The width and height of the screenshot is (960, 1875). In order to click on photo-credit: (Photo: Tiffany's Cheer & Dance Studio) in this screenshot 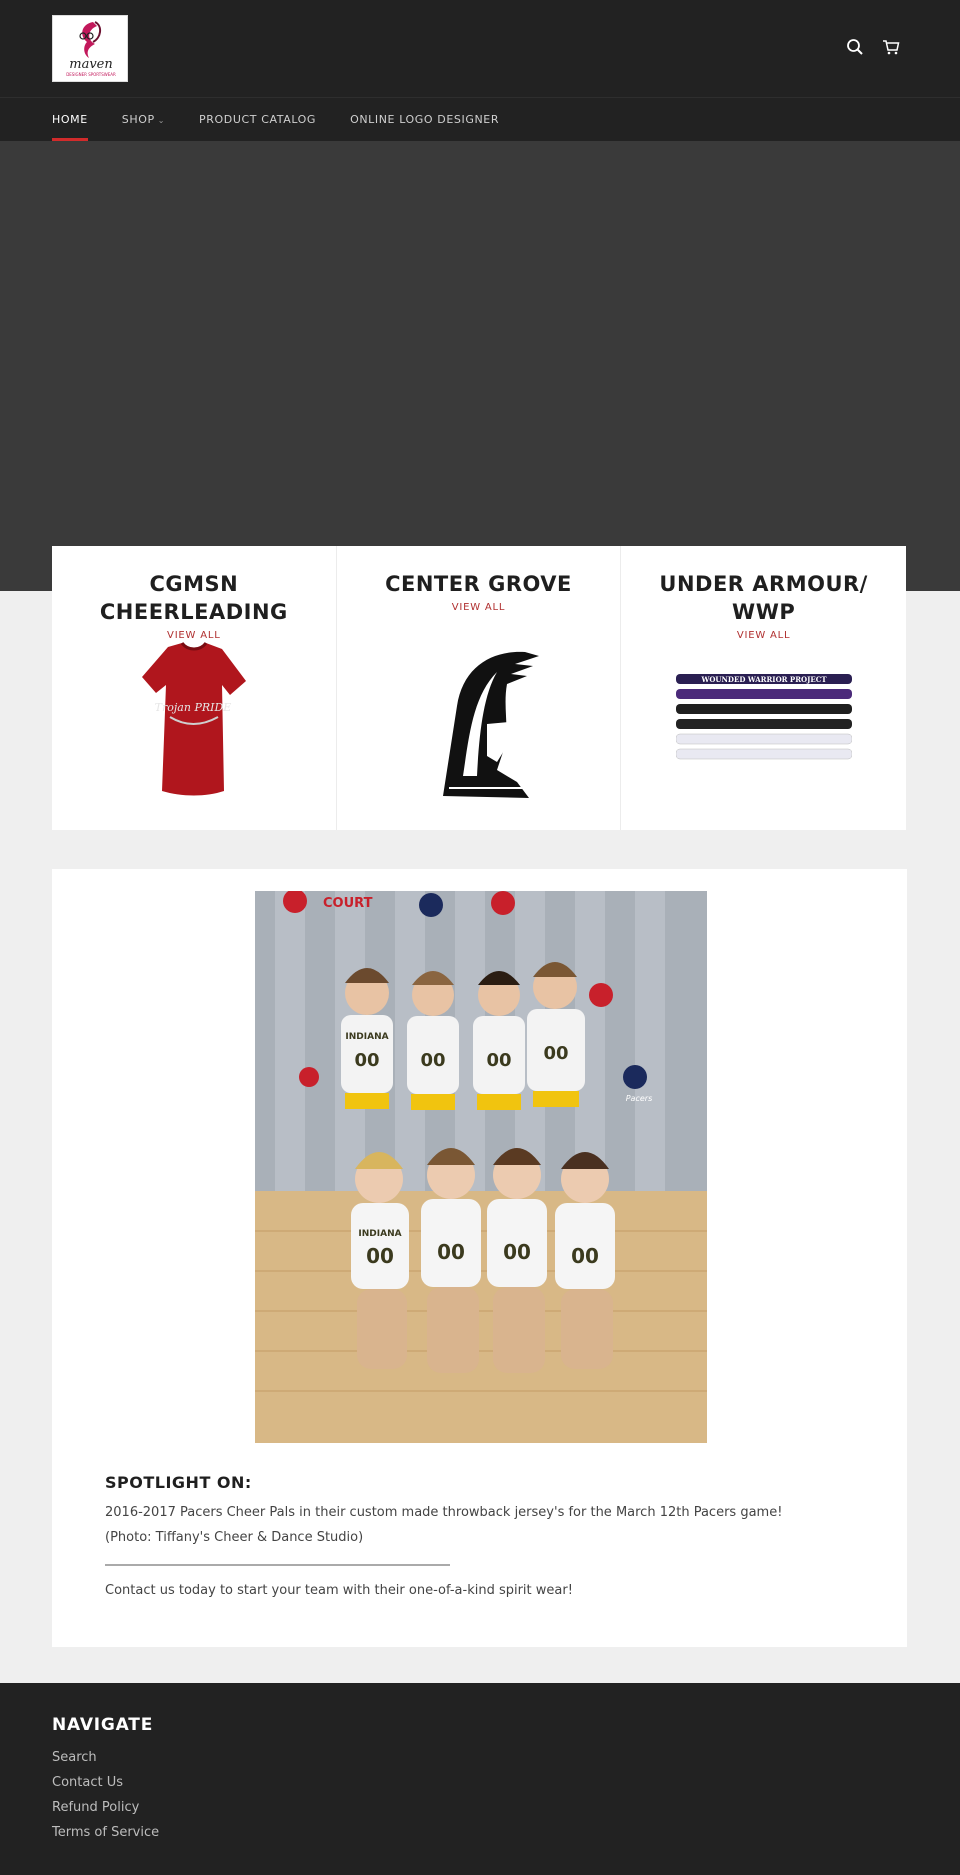, I will do `click(234, 1537)`.